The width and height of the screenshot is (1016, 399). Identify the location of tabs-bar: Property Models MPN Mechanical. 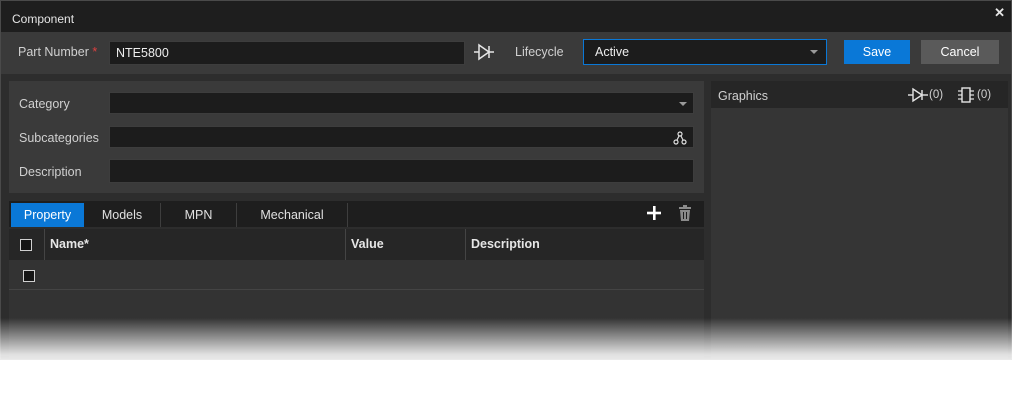
(356, 214).